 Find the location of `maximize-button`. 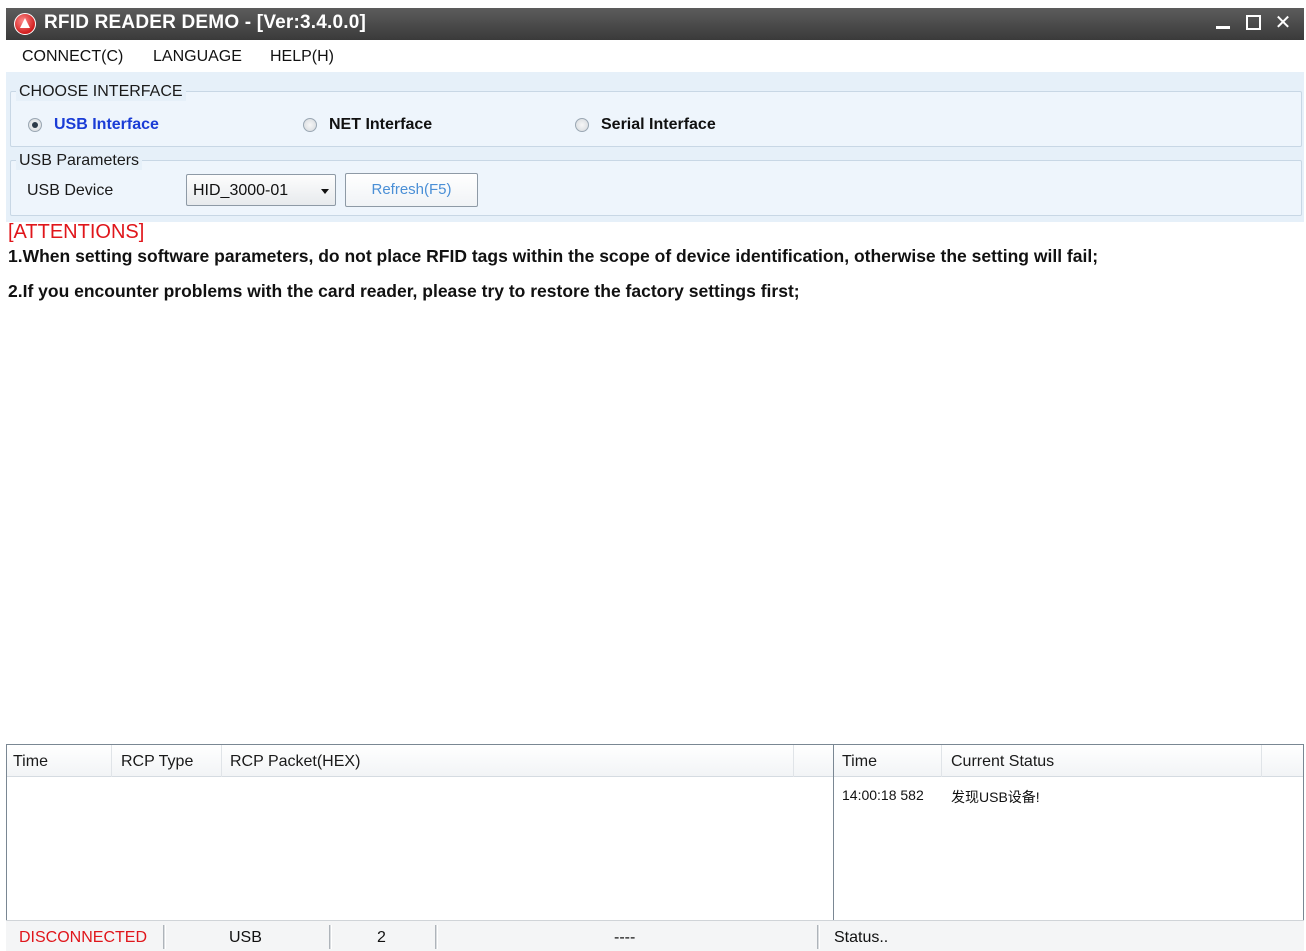

maximize-button is located at coordinates (1253, 23).